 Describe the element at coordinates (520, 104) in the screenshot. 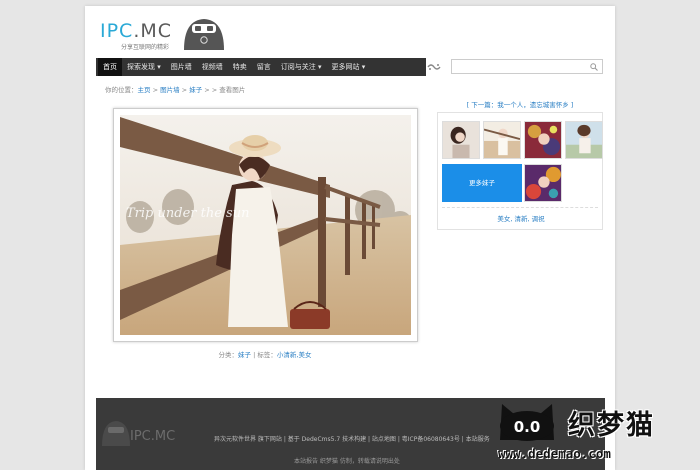

I see `next-post-link: [ 下一篇：我一个人，遗忘城害怀乡 ]` at that location.